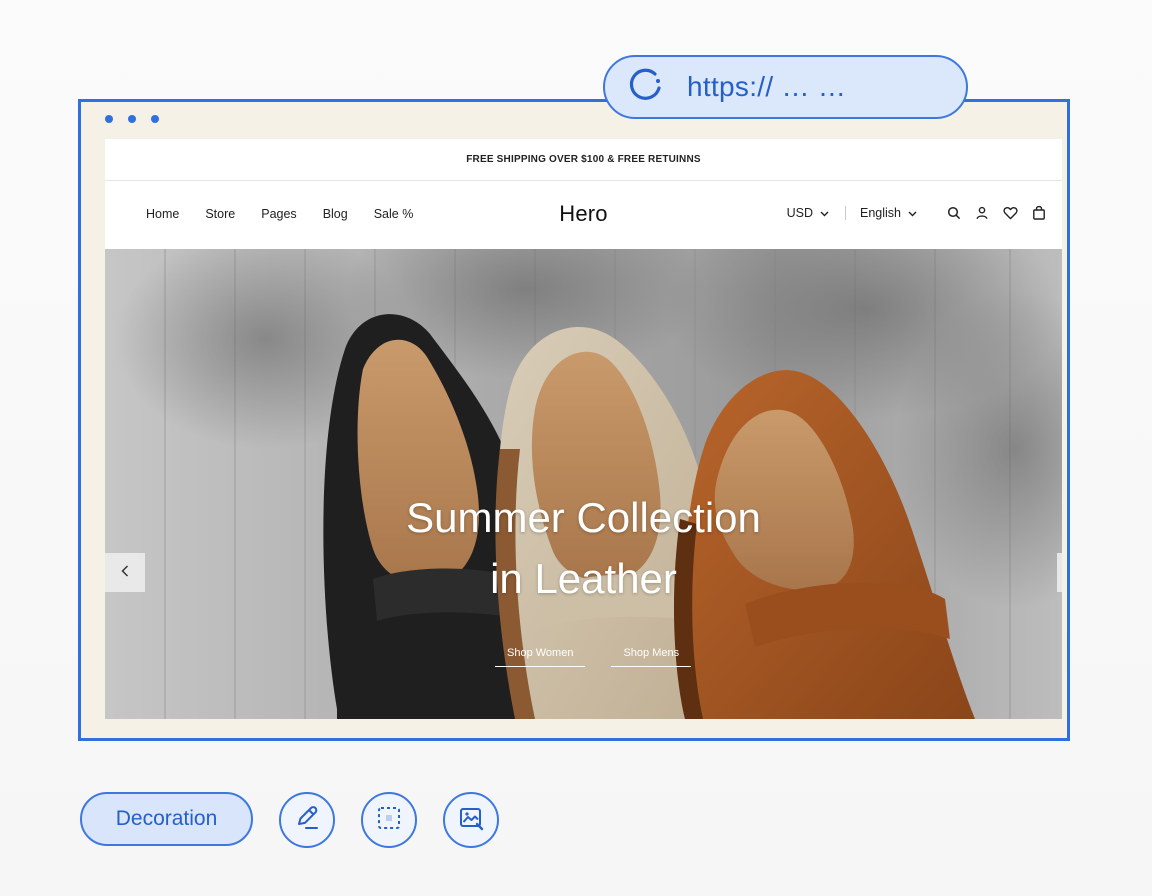 The height and width of the screenshot is (896, 1152). I want to click on wishlist-icon, so click(1010, 213).